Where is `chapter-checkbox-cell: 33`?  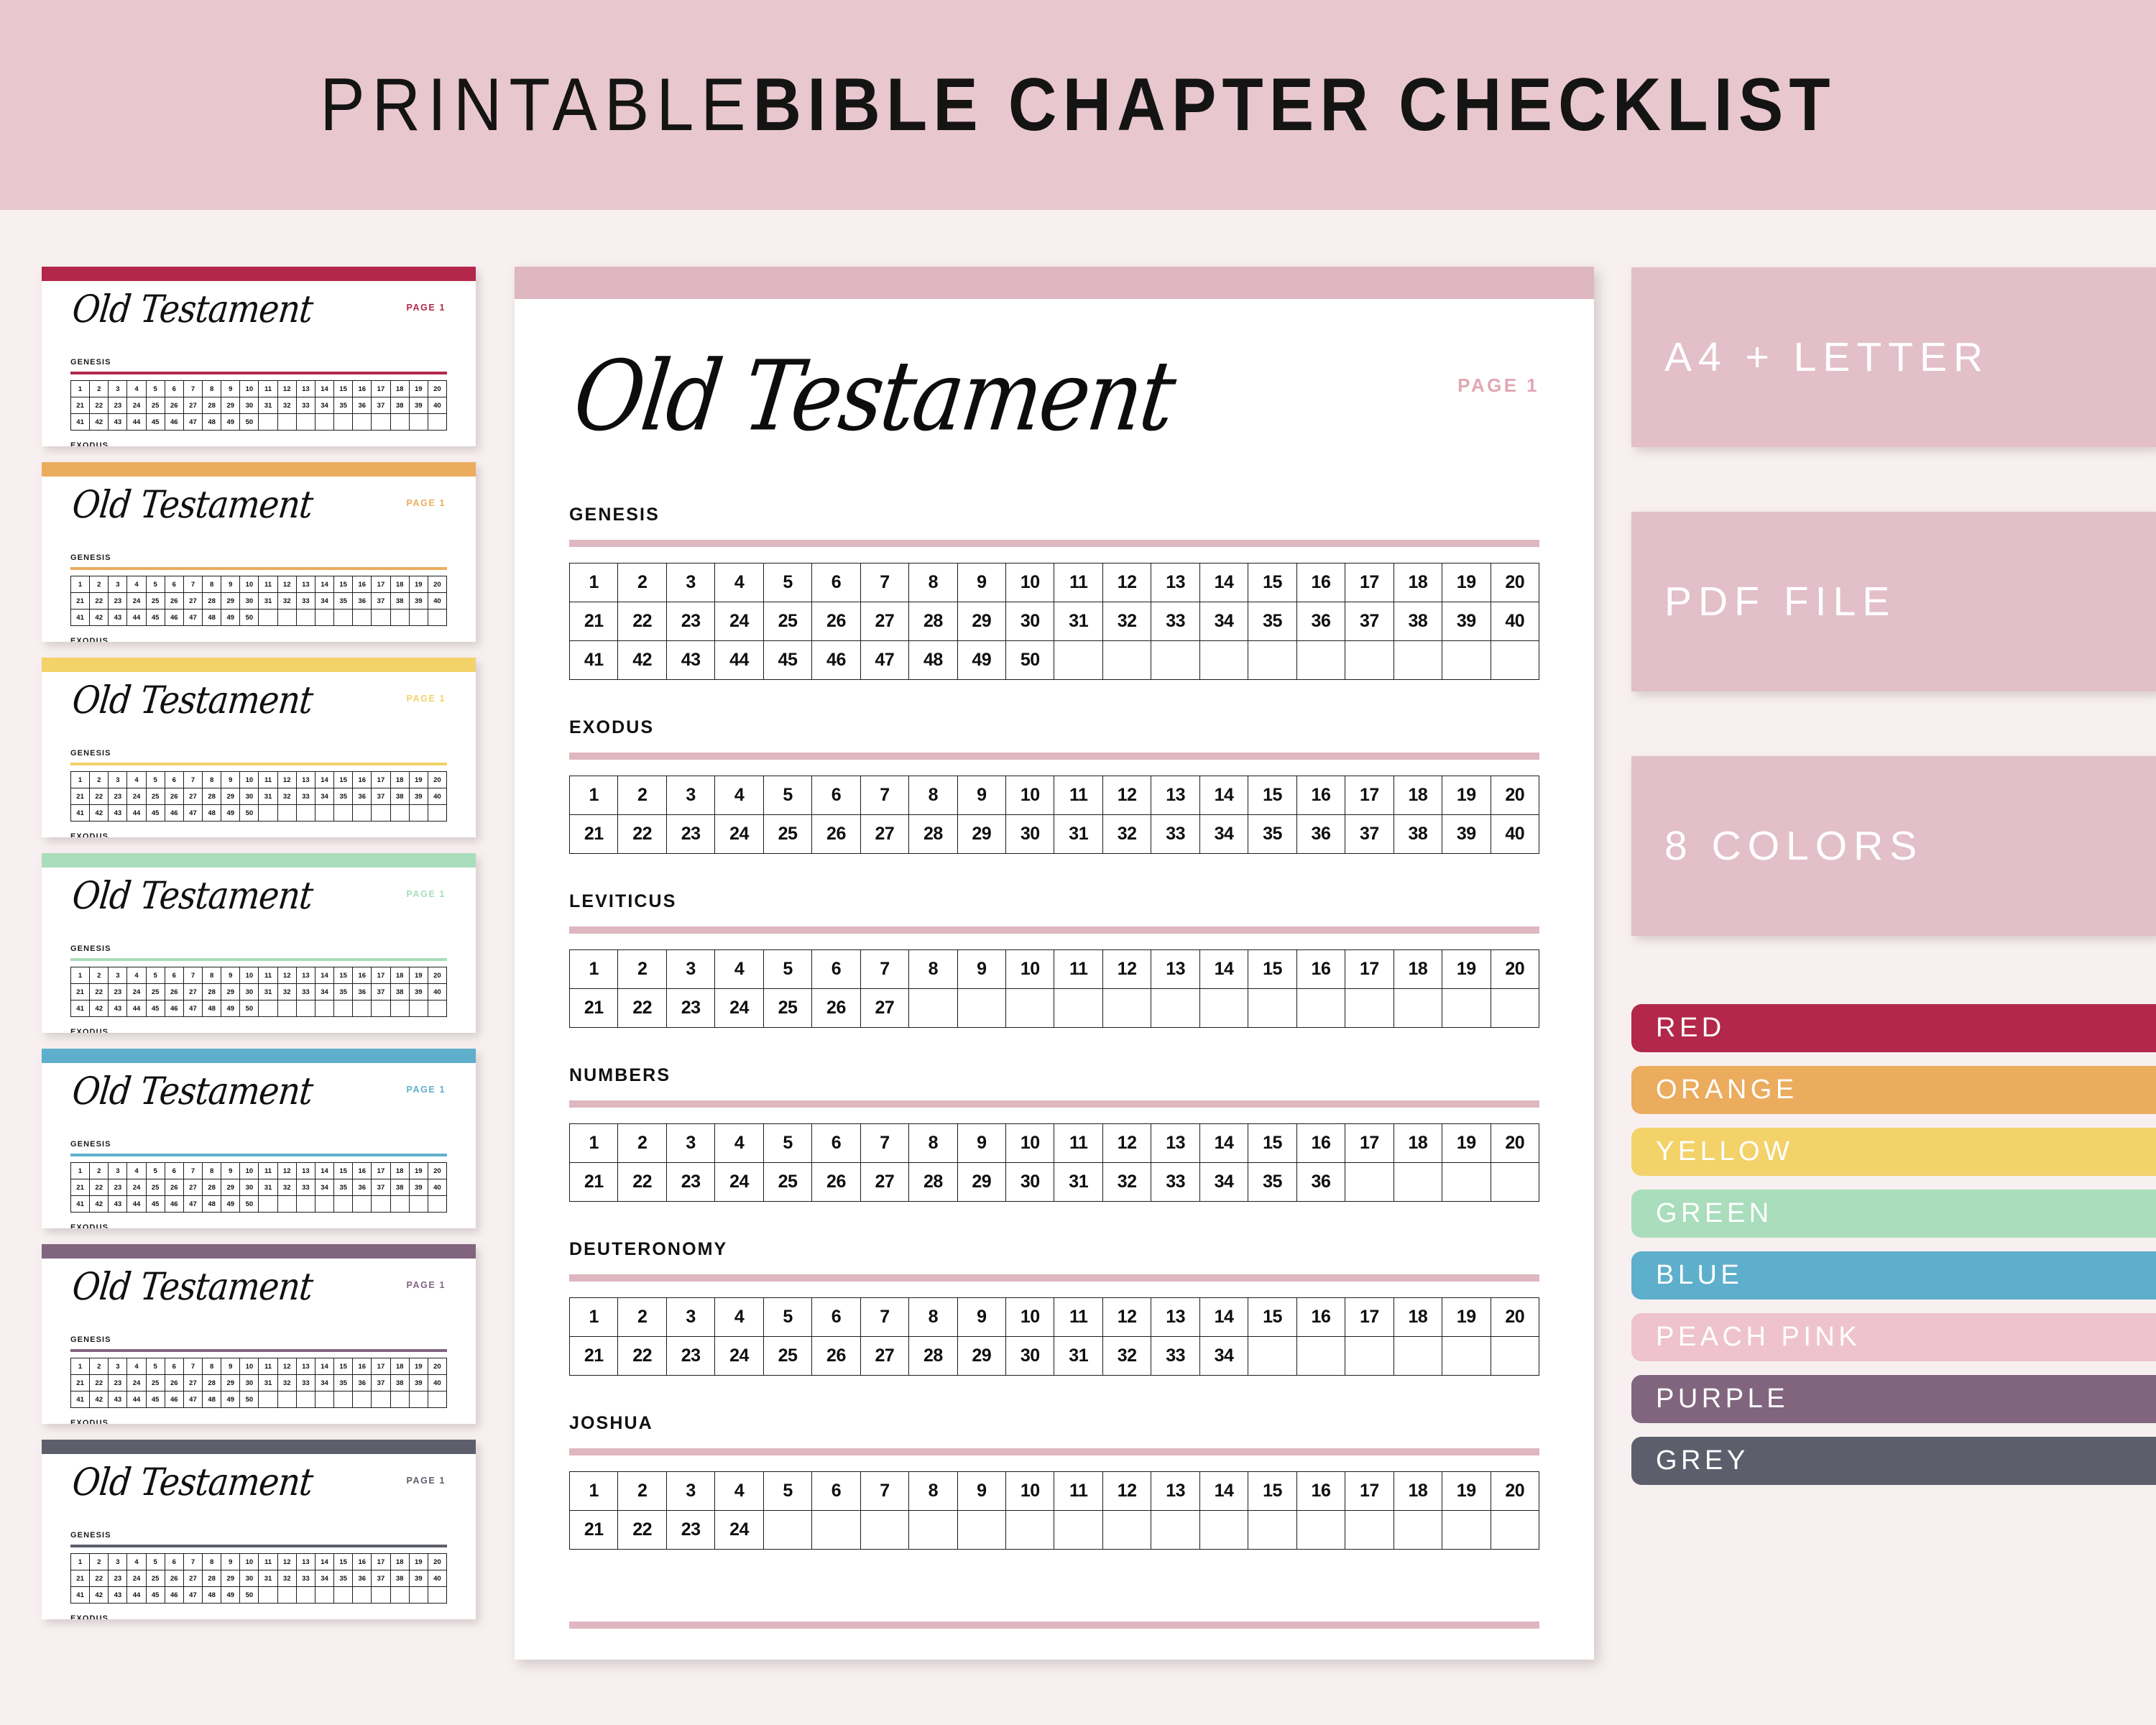 chapter-checkbox-cell: 33 is located at coordinates (1176, 1182).